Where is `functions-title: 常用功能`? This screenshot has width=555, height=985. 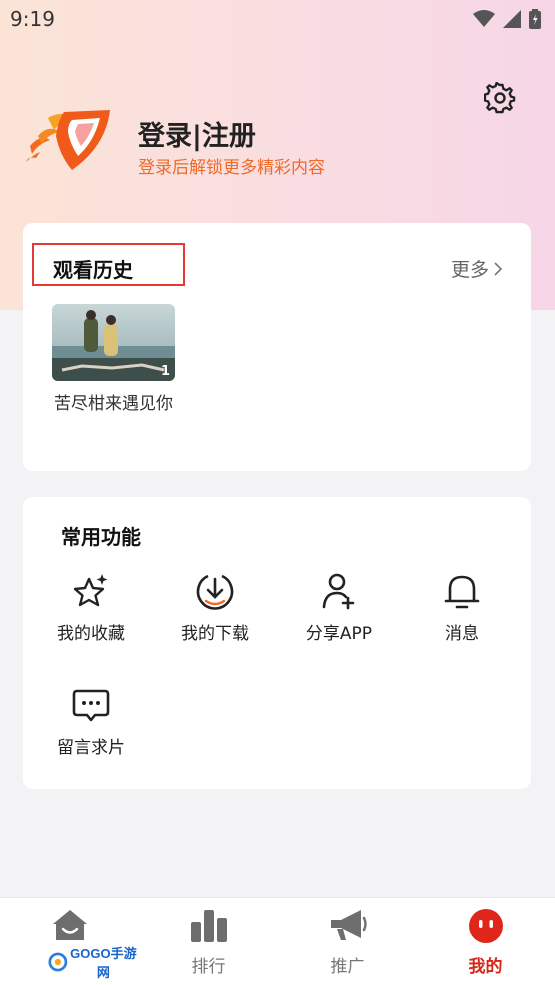
functions-title: 常用功能 is located at coordinates (101, 537).